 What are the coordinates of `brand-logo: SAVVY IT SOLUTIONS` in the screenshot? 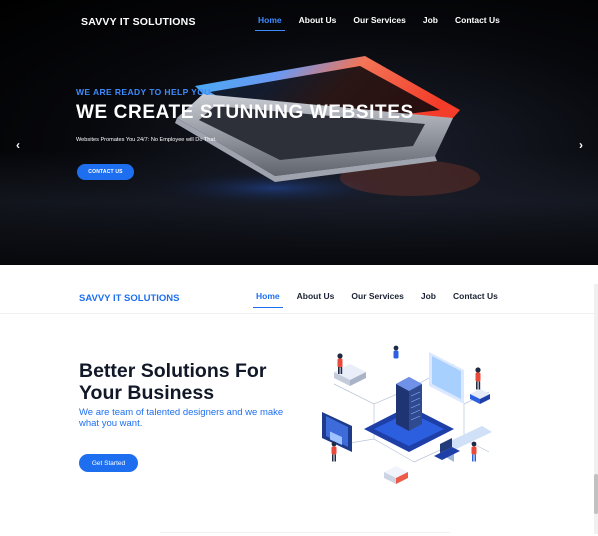 It's located at (138, 22).